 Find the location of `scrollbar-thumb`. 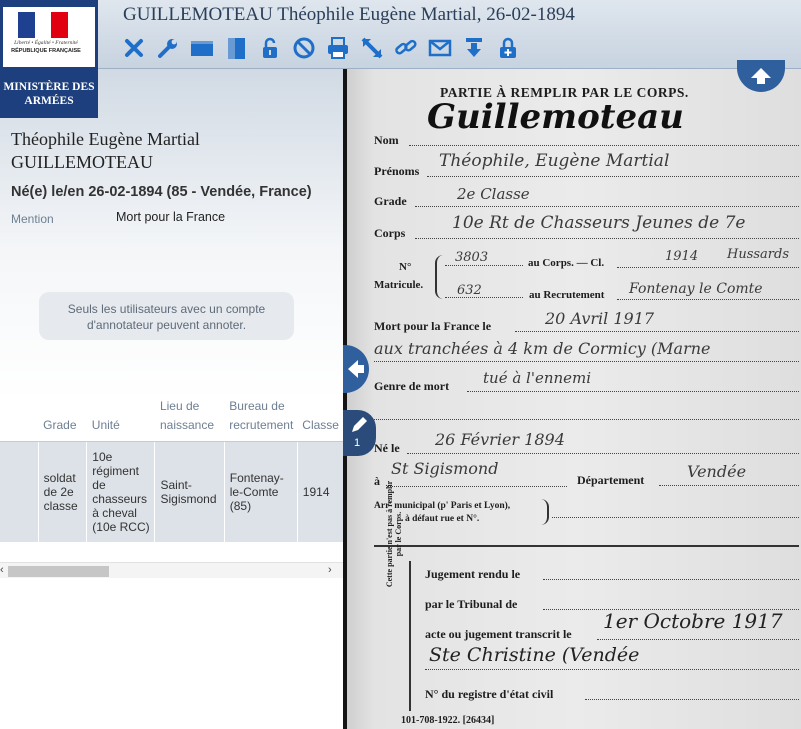

scrollbar-thumb is located at coordinates (58, 571).